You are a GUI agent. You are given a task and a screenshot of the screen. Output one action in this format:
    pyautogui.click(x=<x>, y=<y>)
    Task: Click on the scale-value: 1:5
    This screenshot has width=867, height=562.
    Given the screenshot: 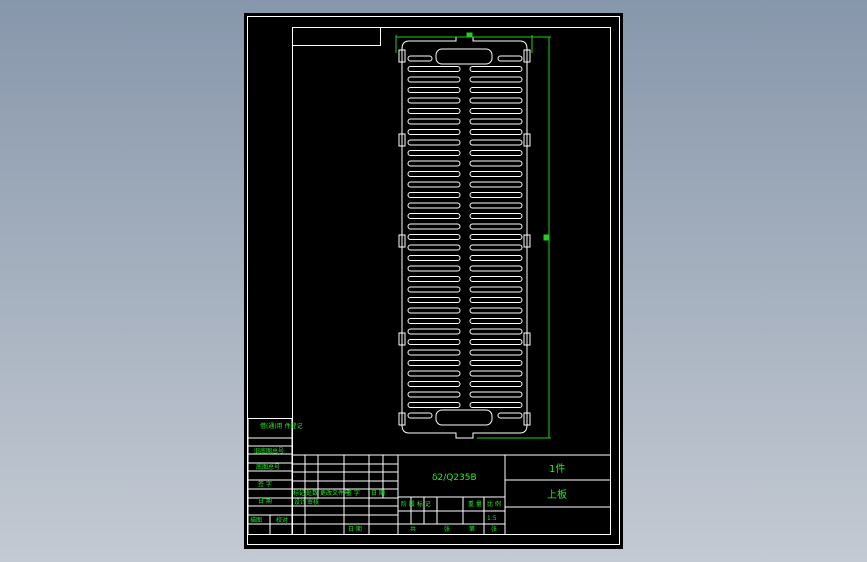 What is the action you would take?
    pyautogui.click(x=492, y=518)
    